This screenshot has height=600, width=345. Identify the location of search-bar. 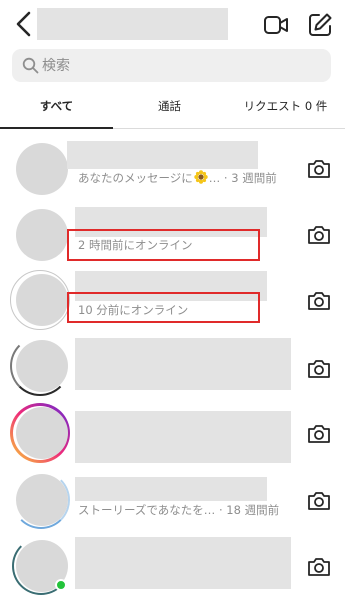
(171, 65).